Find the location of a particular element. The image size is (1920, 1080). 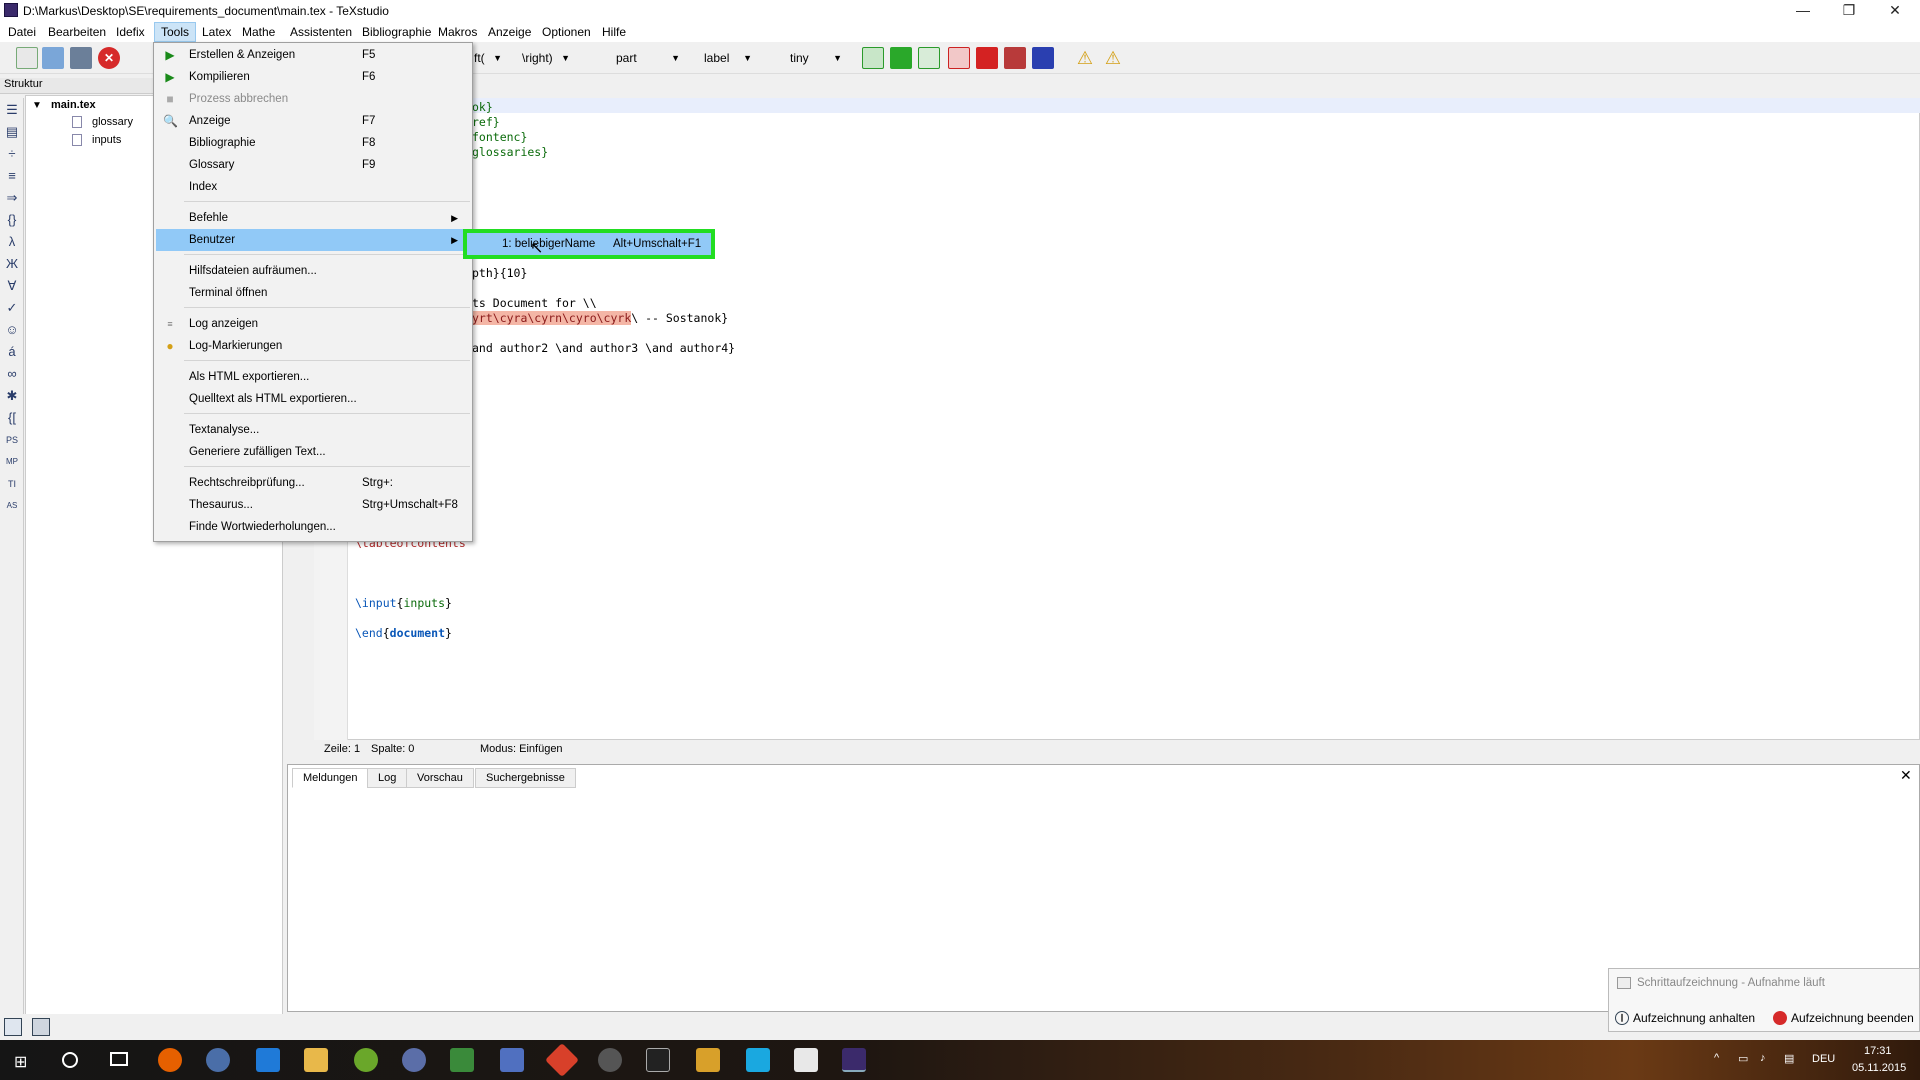

stop-recording-button: Aufzeichnung beenden is located at coordinates (1852, 1018).